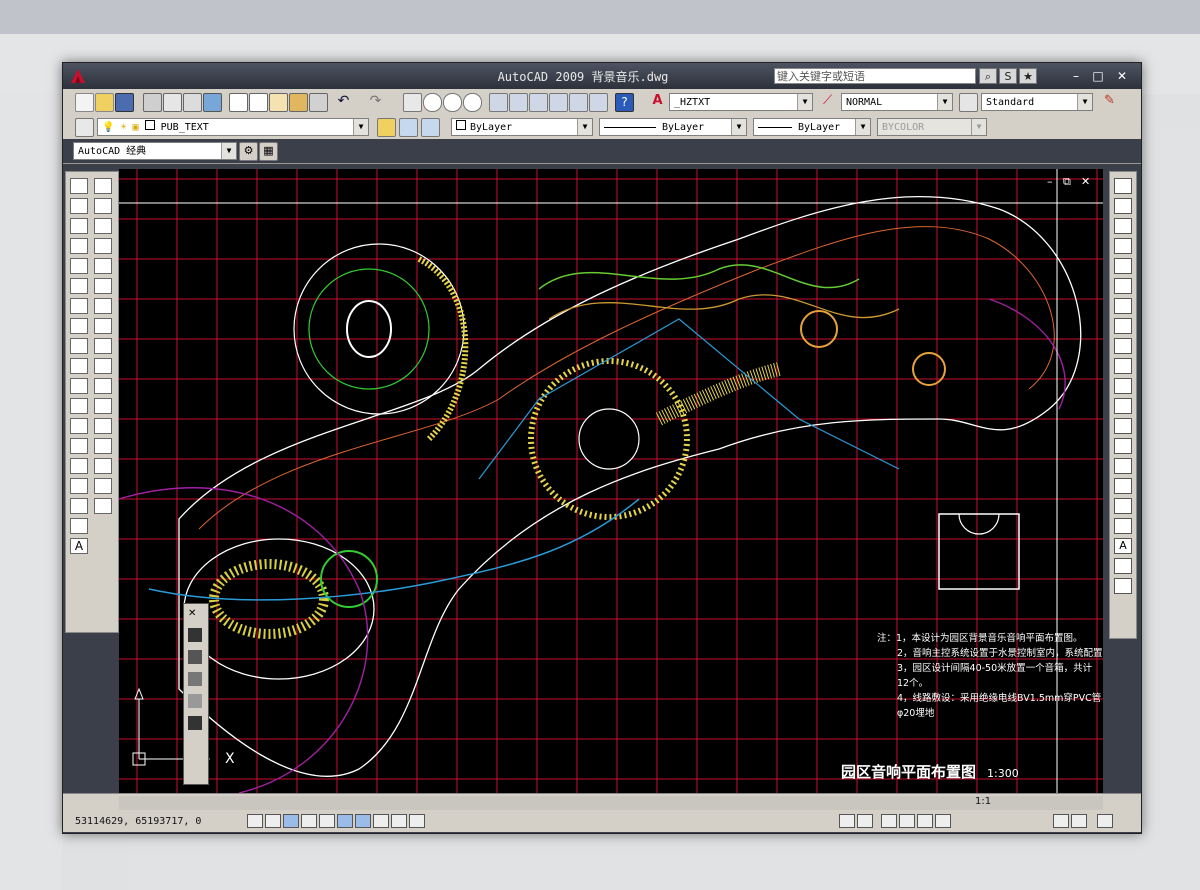 The image size is (1200, 890). I want to click on continue-dimension-icon, so click(1123, 386).